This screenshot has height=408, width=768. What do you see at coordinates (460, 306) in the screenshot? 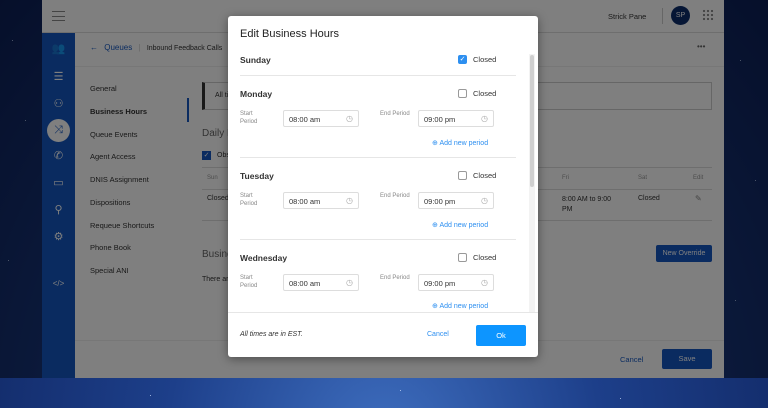
I see `add-new-period-wednesday: ⊕ Add new period` at bounding box center [460, 306].